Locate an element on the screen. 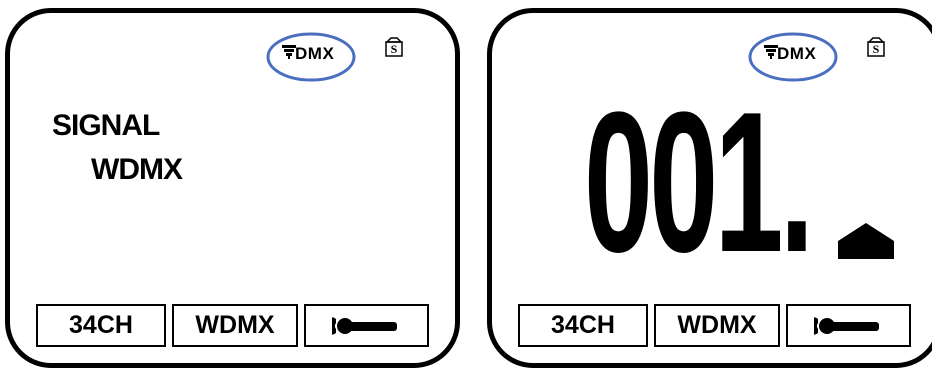 The width and height of the screenshot is (932, 376). signal-source: WDMX is located at coordinates (137, 169).